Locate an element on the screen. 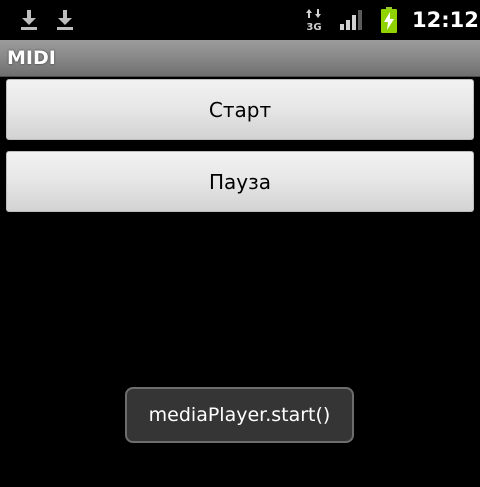 The width and height of the screenshot is (480, 487). title-bar: MIDI is located at coordinates (240, 58).